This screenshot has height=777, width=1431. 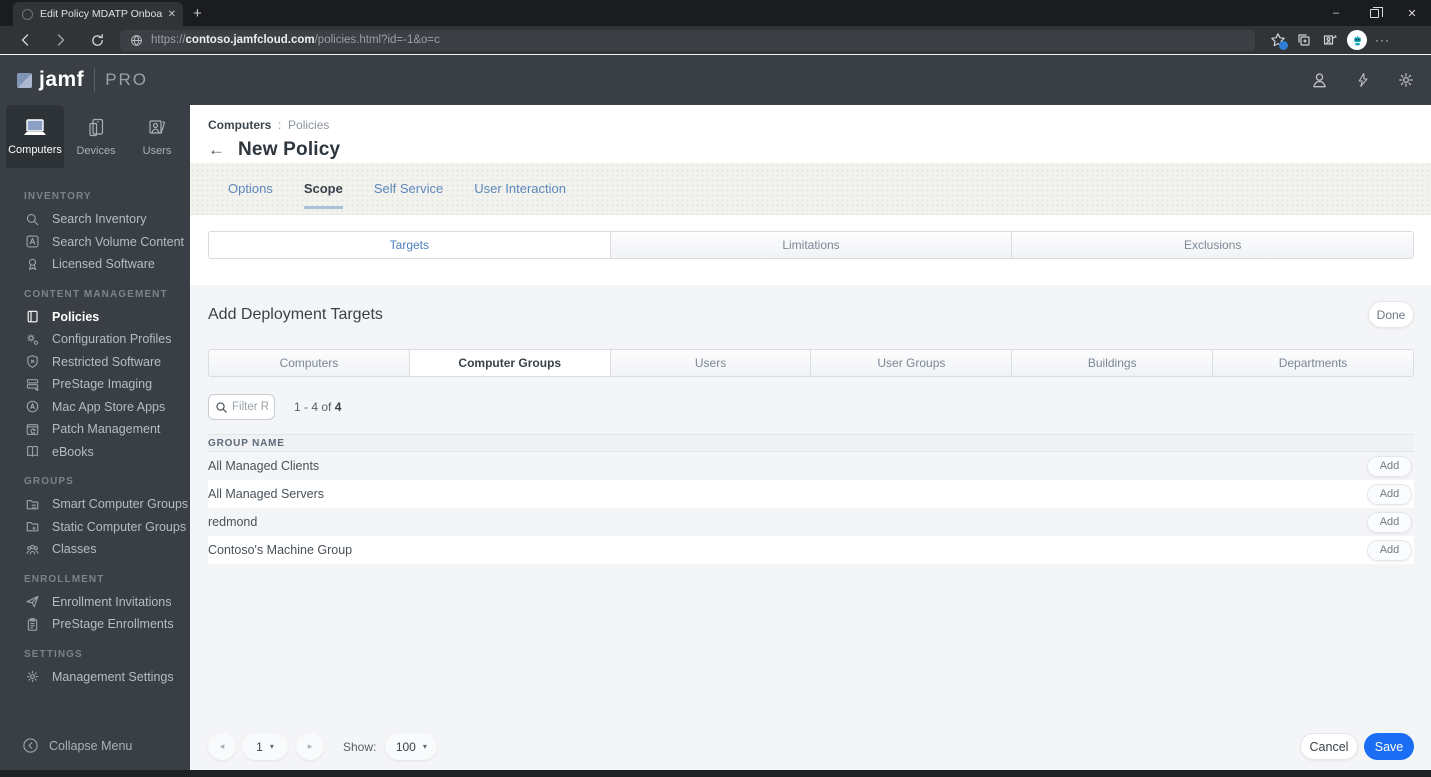 I want to click on sidebar-item-search-volume-content: Search Volume Content, so click(x=95, y=242).